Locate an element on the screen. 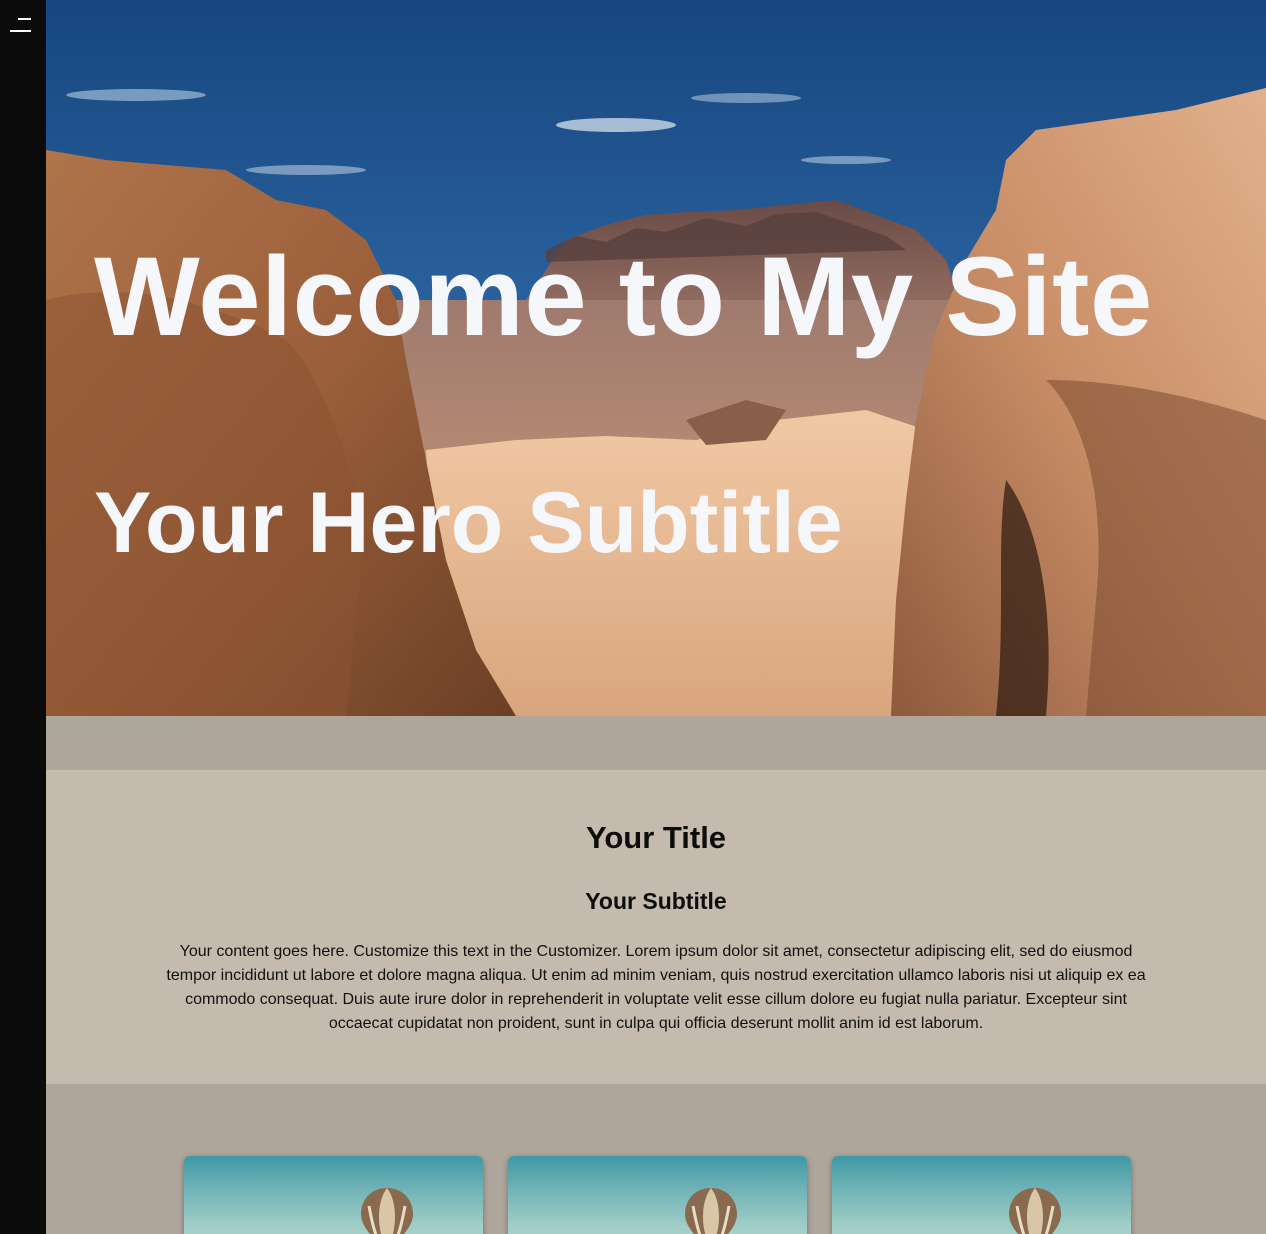 This screenshot has height=1234, width=1266. content-subtitle: Your Subtitle is located at coordinates (656, 901).